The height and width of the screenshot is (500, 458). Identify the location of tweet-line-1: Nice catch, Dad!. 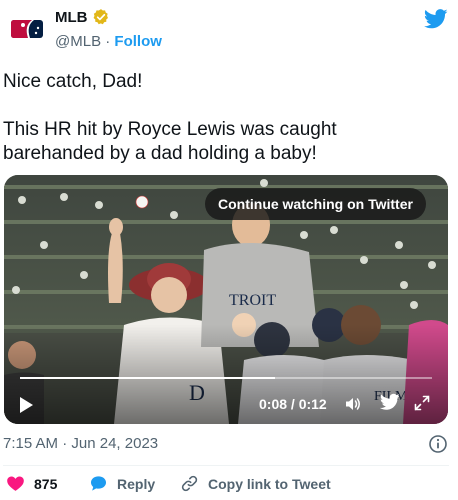
(73, 81).